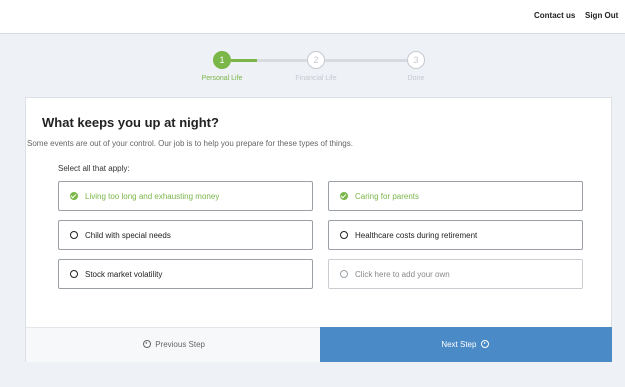  I want to click on option-label: Click here to add your own, so click(402, 274).